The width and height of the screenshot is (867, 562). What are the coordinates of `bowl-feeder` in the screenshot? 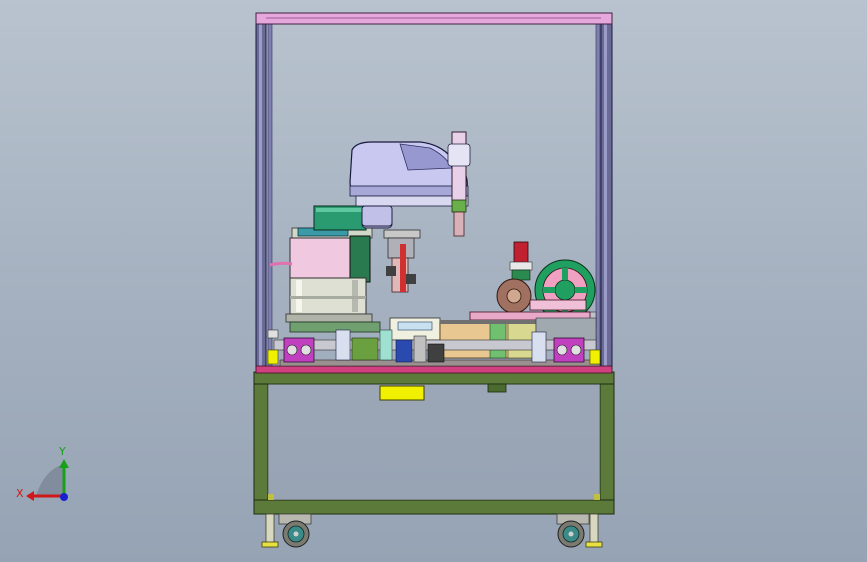 It's located at (325, 280).